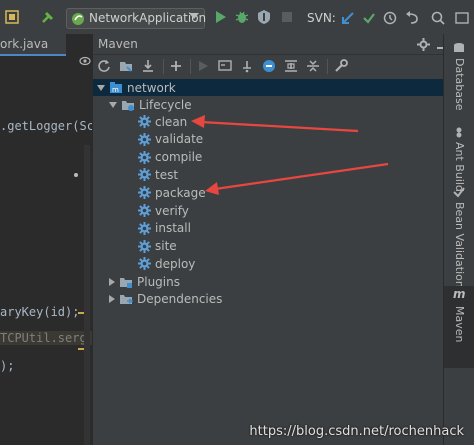 This screenshot has width=474, height=445. I want to click on build-hammer-icon, so click(48, 17).